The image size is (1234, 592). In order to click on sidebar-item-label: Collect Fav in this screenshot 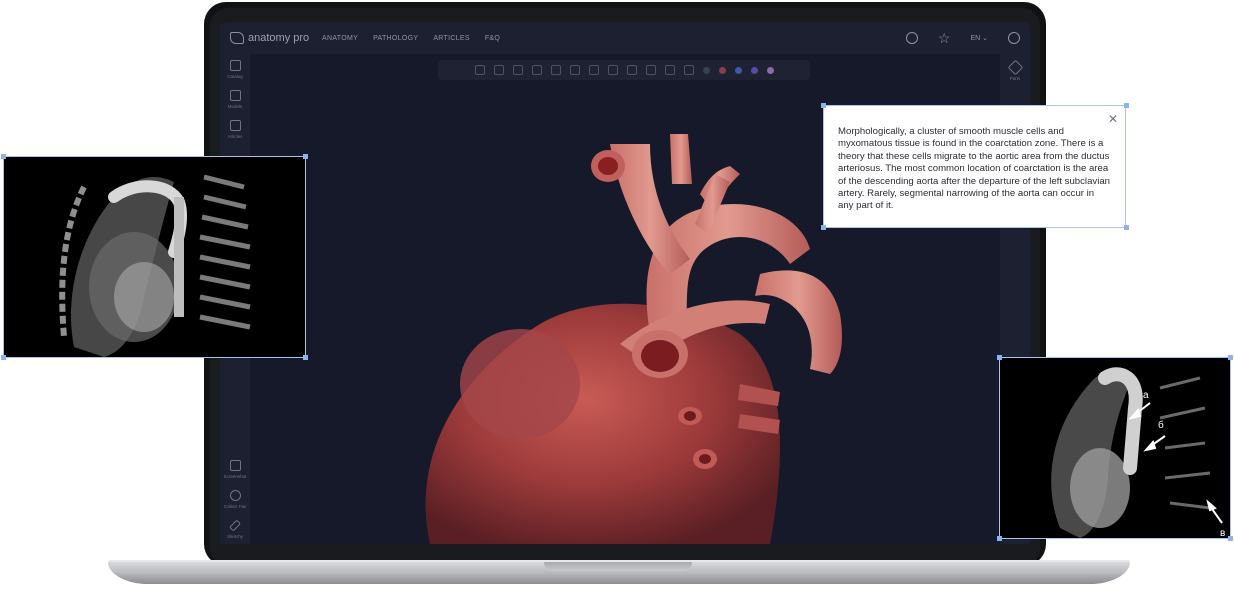, I will do `click(235, 506)`.